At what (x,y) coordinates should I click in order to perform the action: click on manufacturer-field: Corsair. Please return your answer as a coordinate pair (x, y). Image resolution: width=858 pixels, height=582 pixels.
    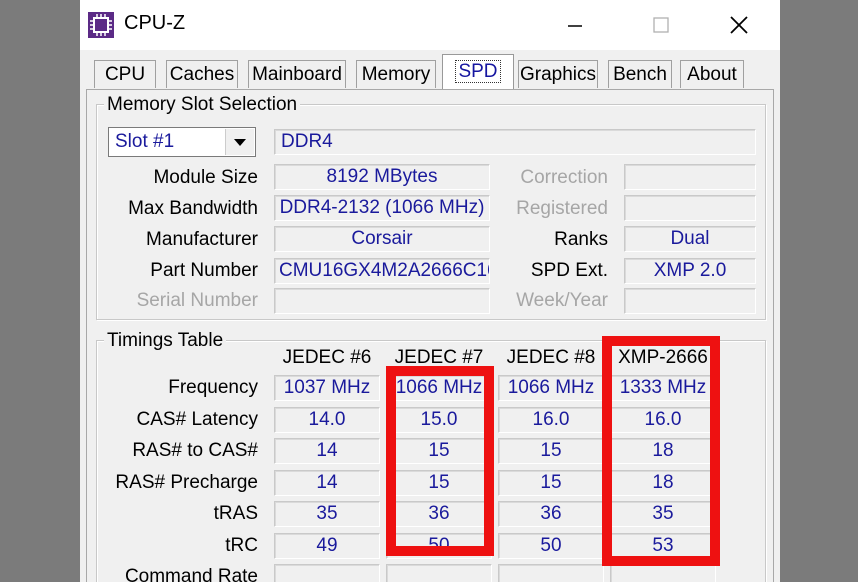
    Looking at the image, I should click on (382, 239).